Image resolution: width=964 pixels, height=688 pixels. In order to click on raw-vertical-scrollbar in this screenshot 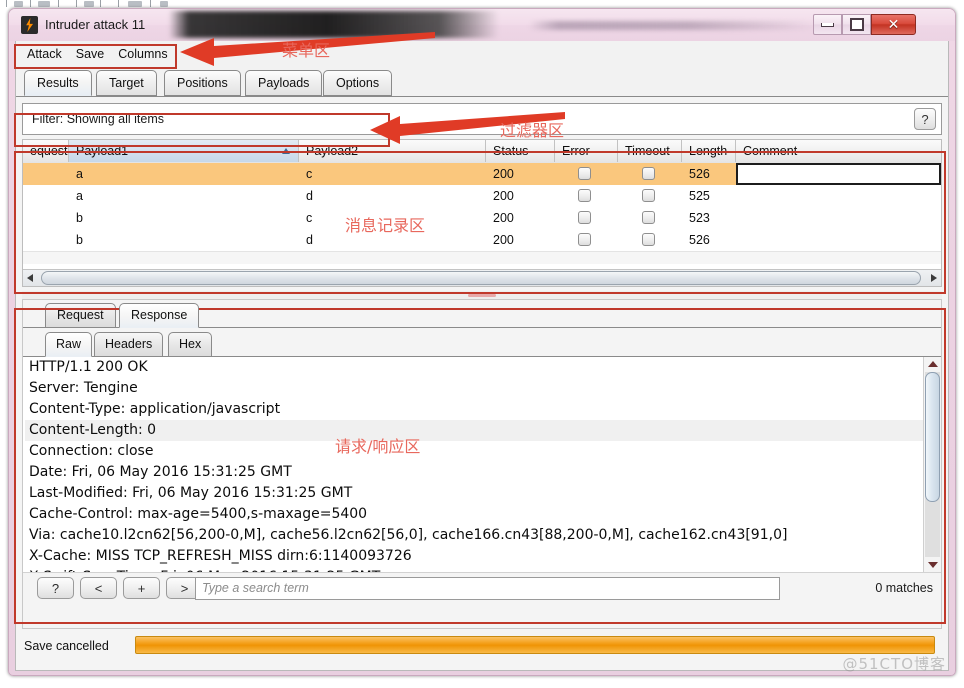, I will do `click(932, 464)`.